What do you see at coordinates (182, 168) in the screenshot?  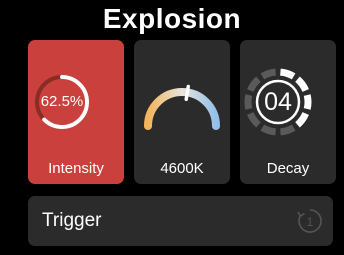 I see `color-temperature-label: 4600K` at bounding box center [182, 168].